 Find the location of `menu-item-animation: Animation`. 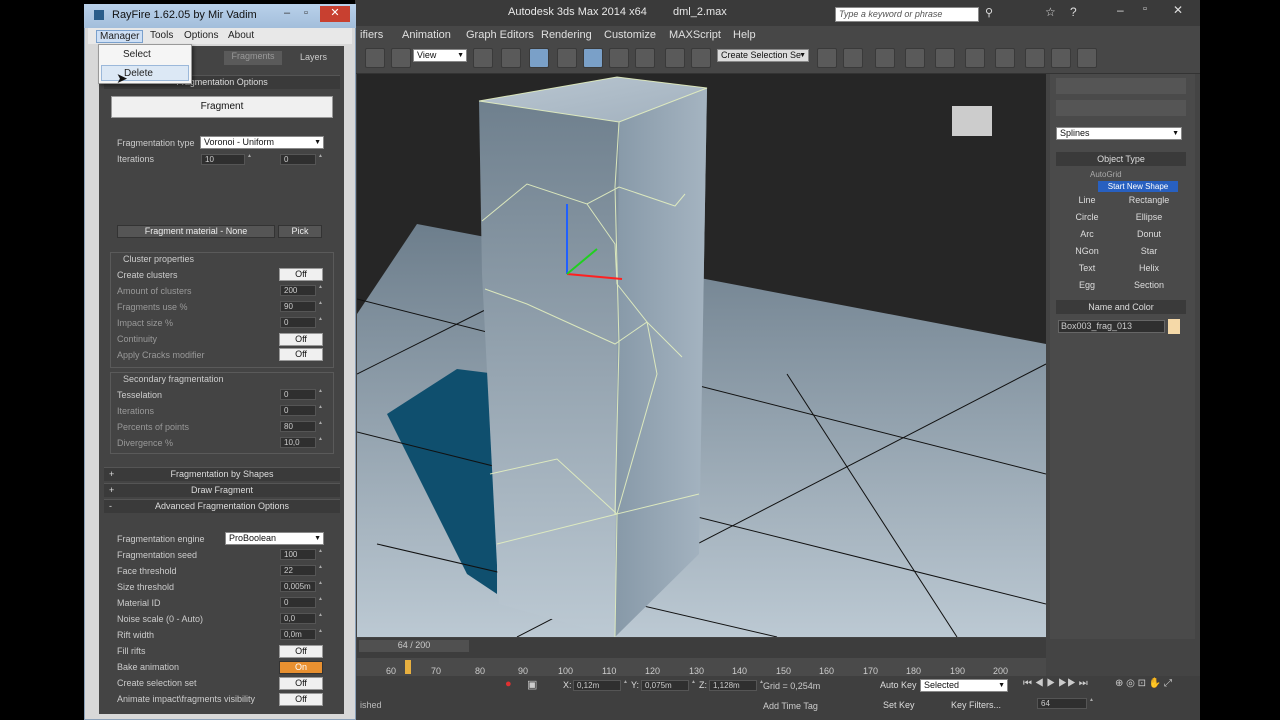

menu-item-animation: Animation is located at coordinates (426, 35).